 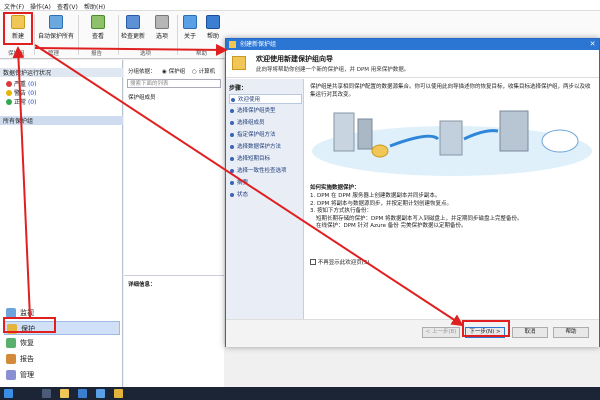 I want to click on taskbar-folder-icon, so click(x=64, y=393).